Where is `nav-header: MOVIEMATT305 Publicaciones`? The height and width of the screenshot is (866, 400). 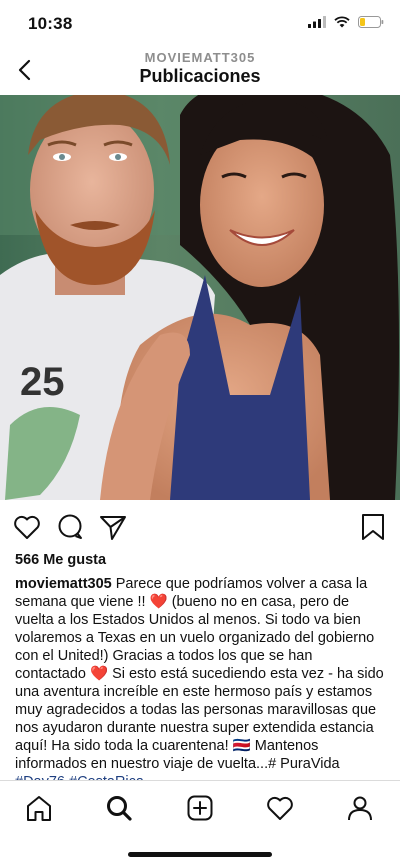
nav-header: MOVIEMATT305 Publicaciones is located at coordinates (200, 70).